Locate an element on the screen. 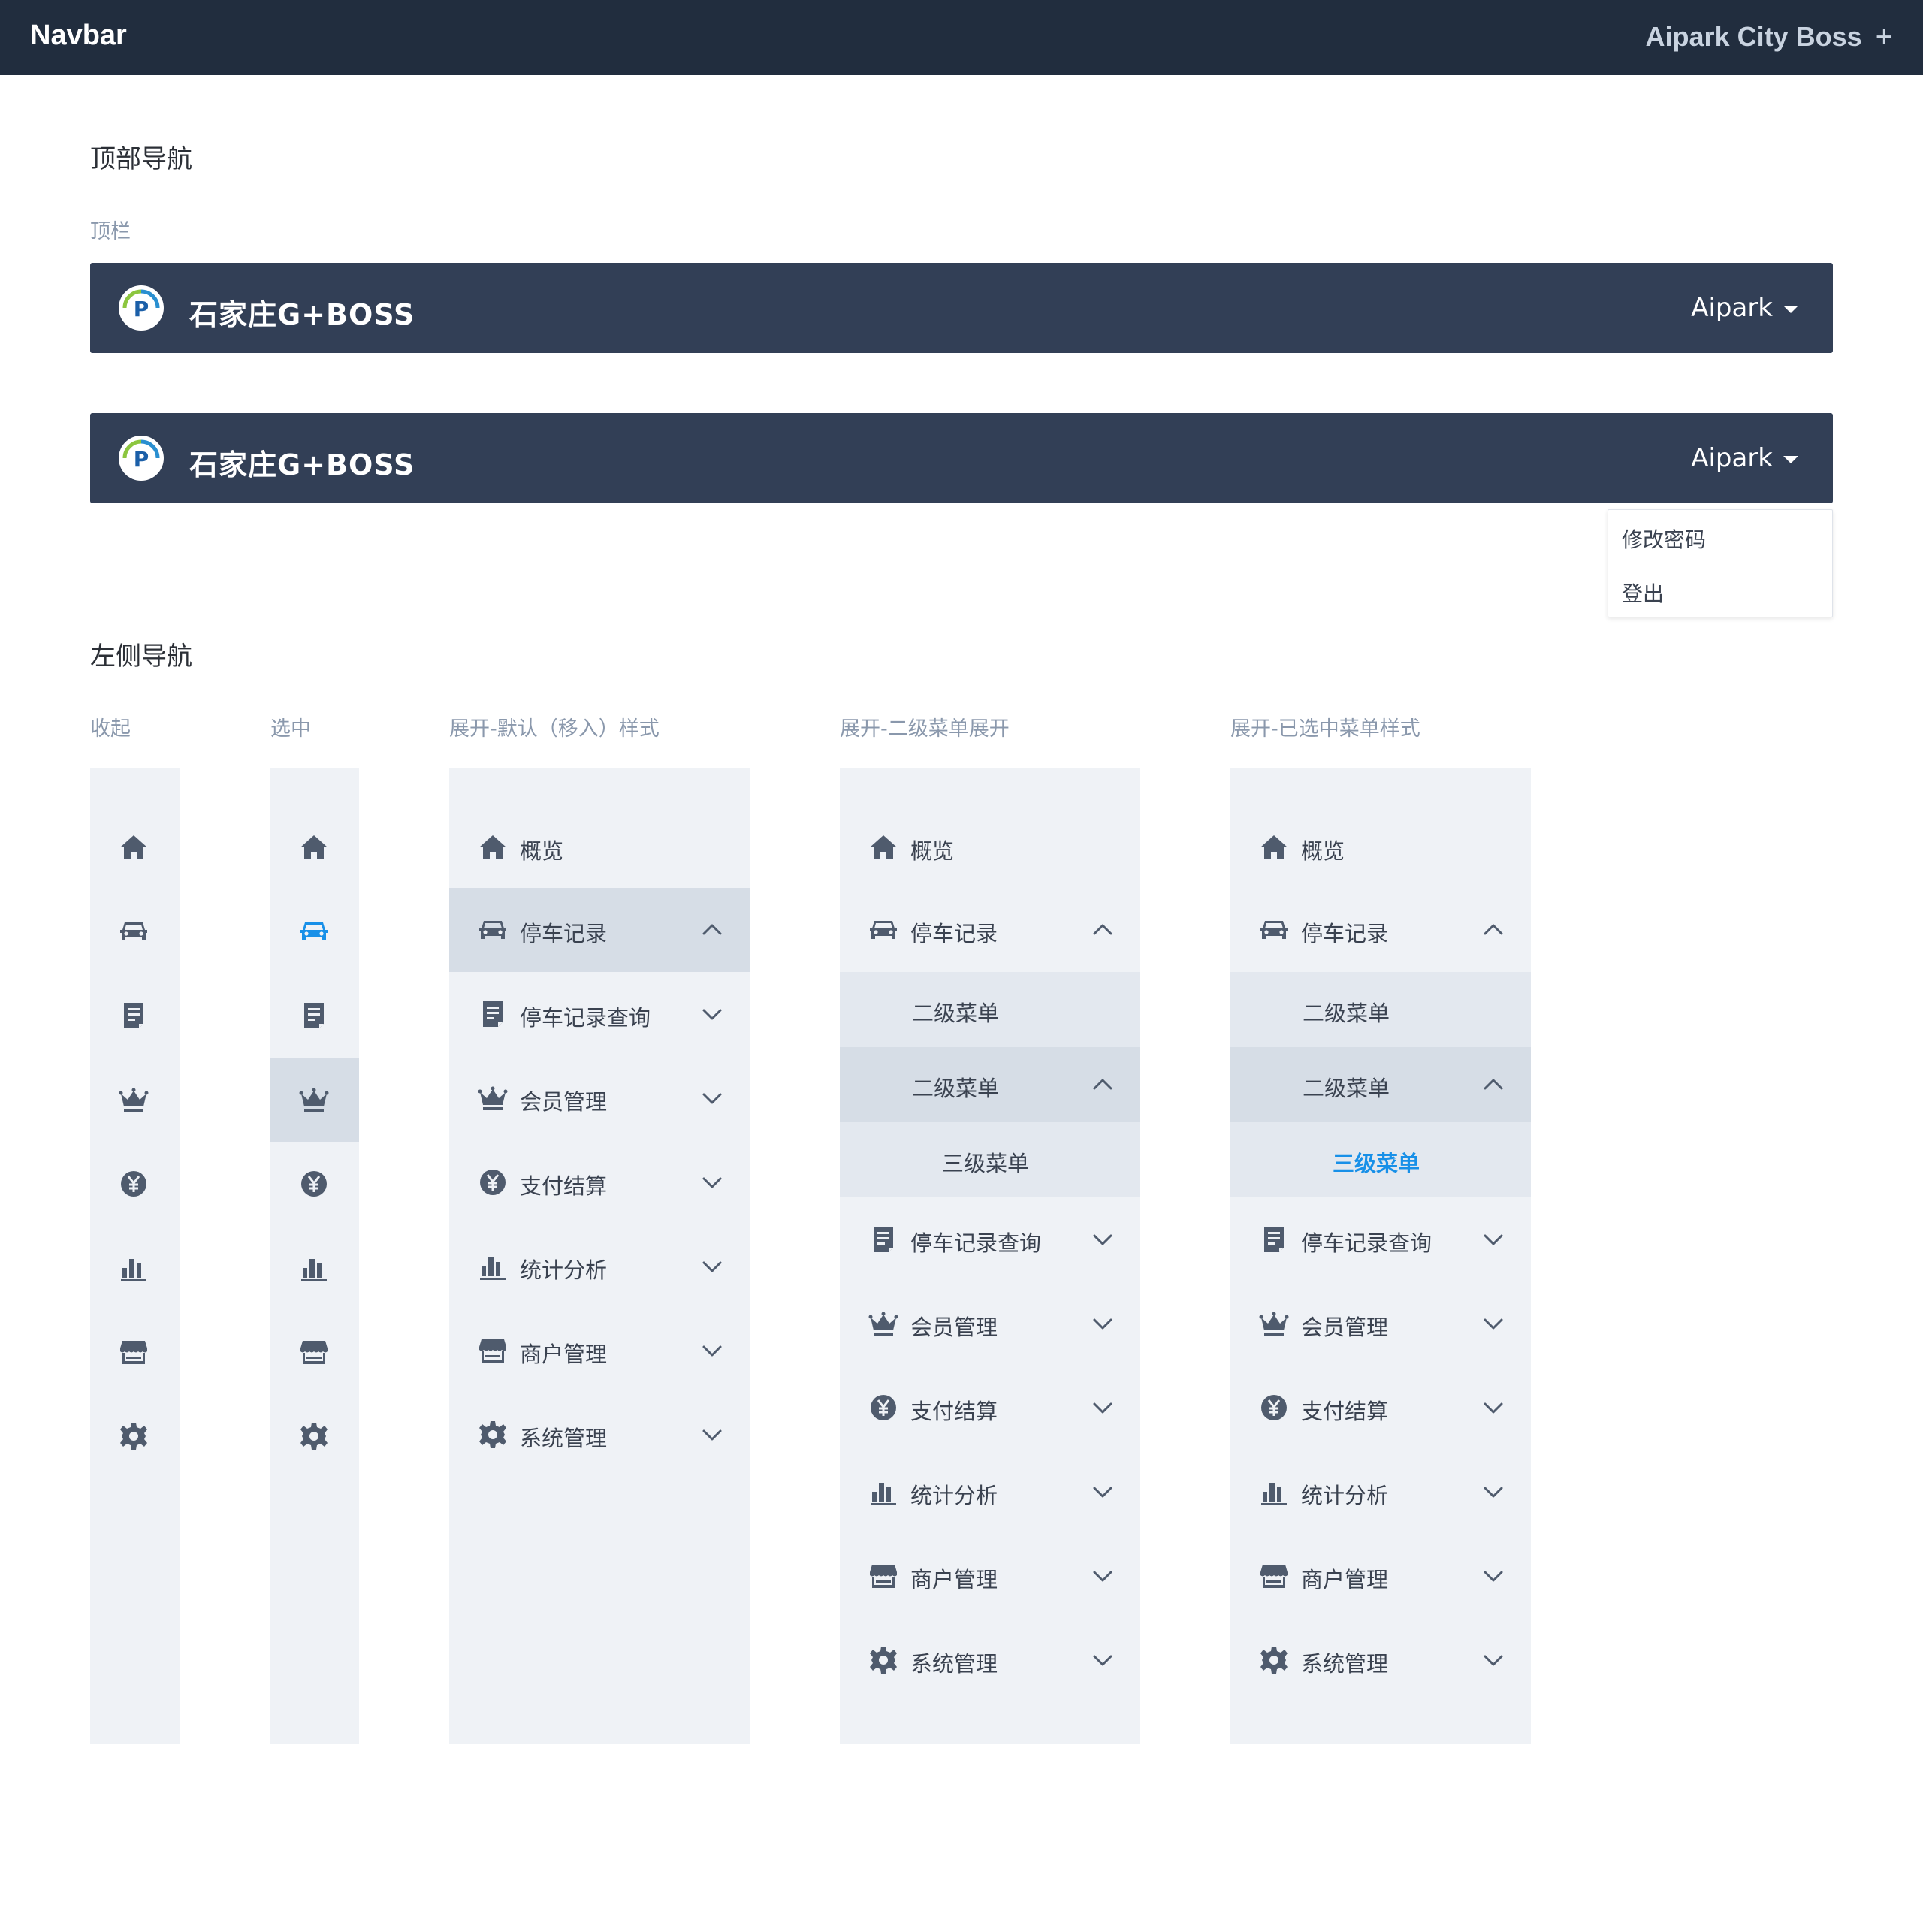 The width and height of the screenshot is (1923, 1932). sidebar-collapsed is located at coordinates (135, 1256).